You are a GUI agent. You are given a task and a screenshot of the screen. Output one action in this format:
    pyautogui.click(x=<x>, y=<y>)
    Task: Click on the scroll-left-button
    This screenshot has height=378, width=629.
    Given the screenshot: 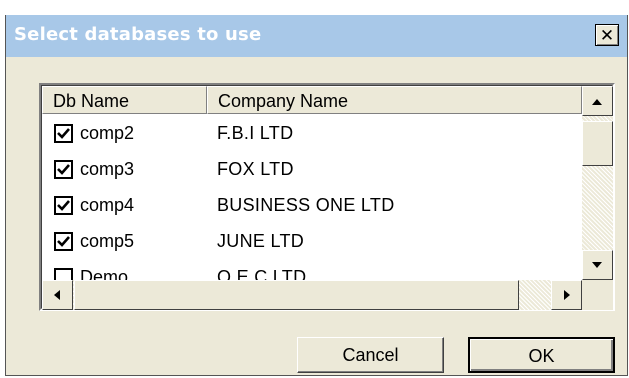 What is the action you would take?
    pyautogui.click(x=57, y=295)
    